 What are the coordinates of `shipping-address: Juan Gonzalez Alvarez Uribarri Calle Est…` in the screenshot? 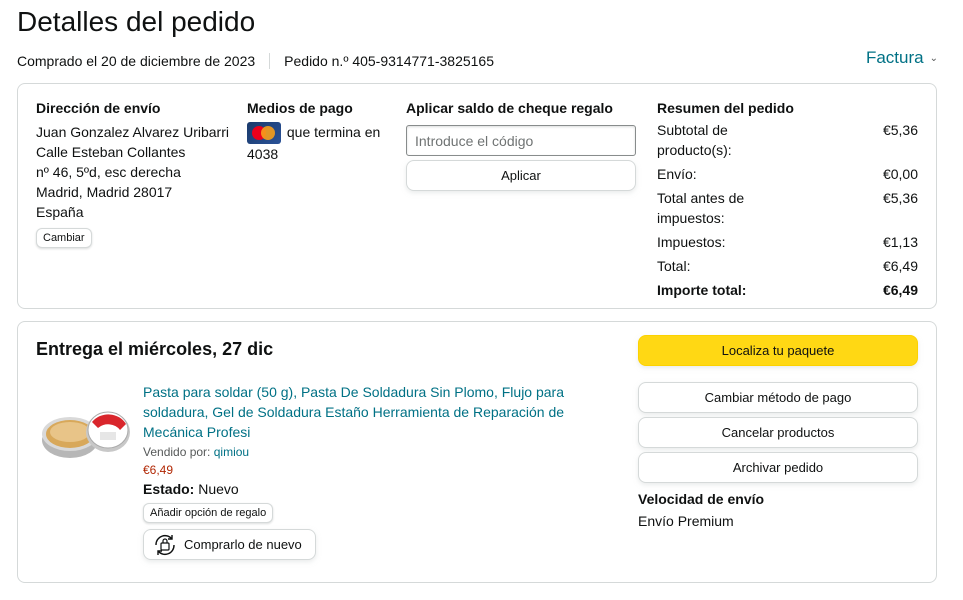 It's located at (136, 172).